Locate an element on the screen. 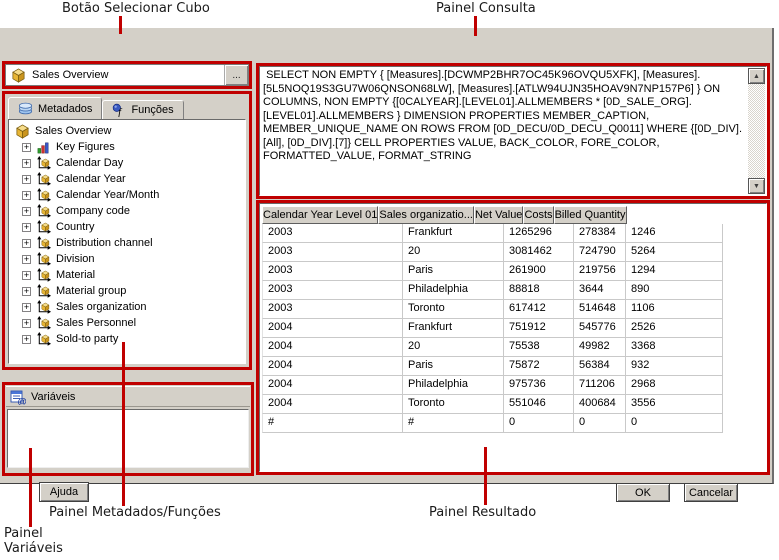 This screenshot has height=560, width=779. table-cell: 1246 is located at coordinates (674, 233).